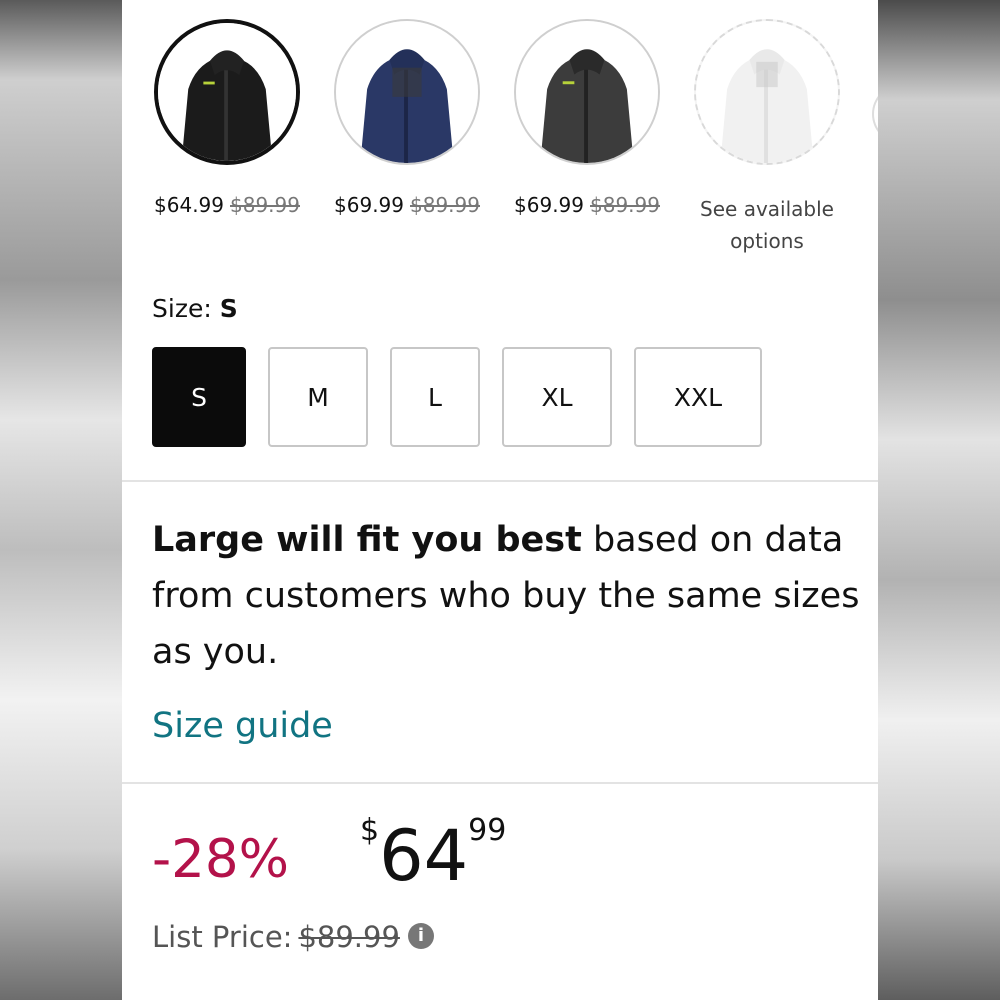  What do you see at coordinates (61, 500) in the screenshot?
I see `background-left` at bounding box center [61, 500].